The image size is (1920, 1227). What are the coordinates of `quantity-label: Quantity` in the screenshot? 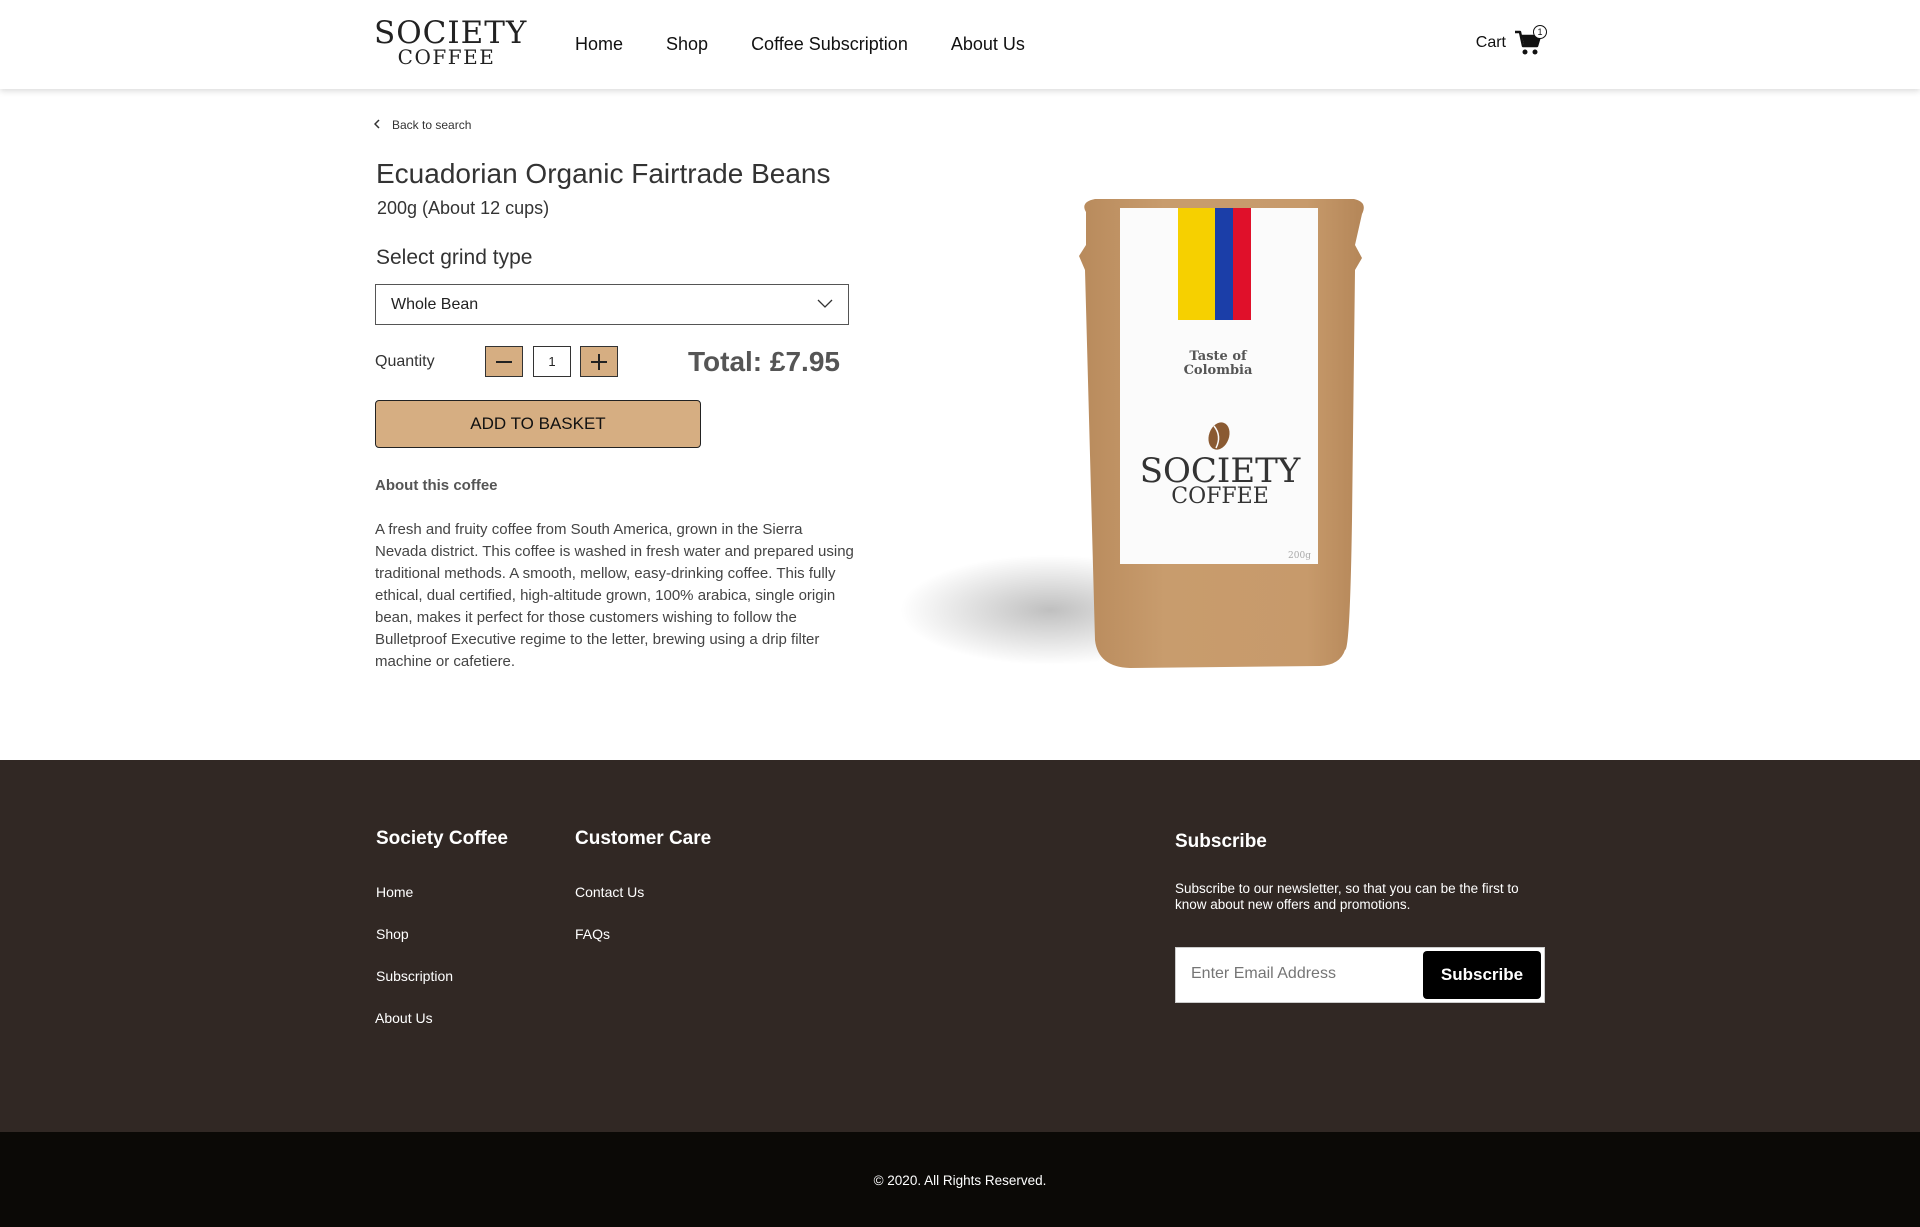 It's located at (405, 361).